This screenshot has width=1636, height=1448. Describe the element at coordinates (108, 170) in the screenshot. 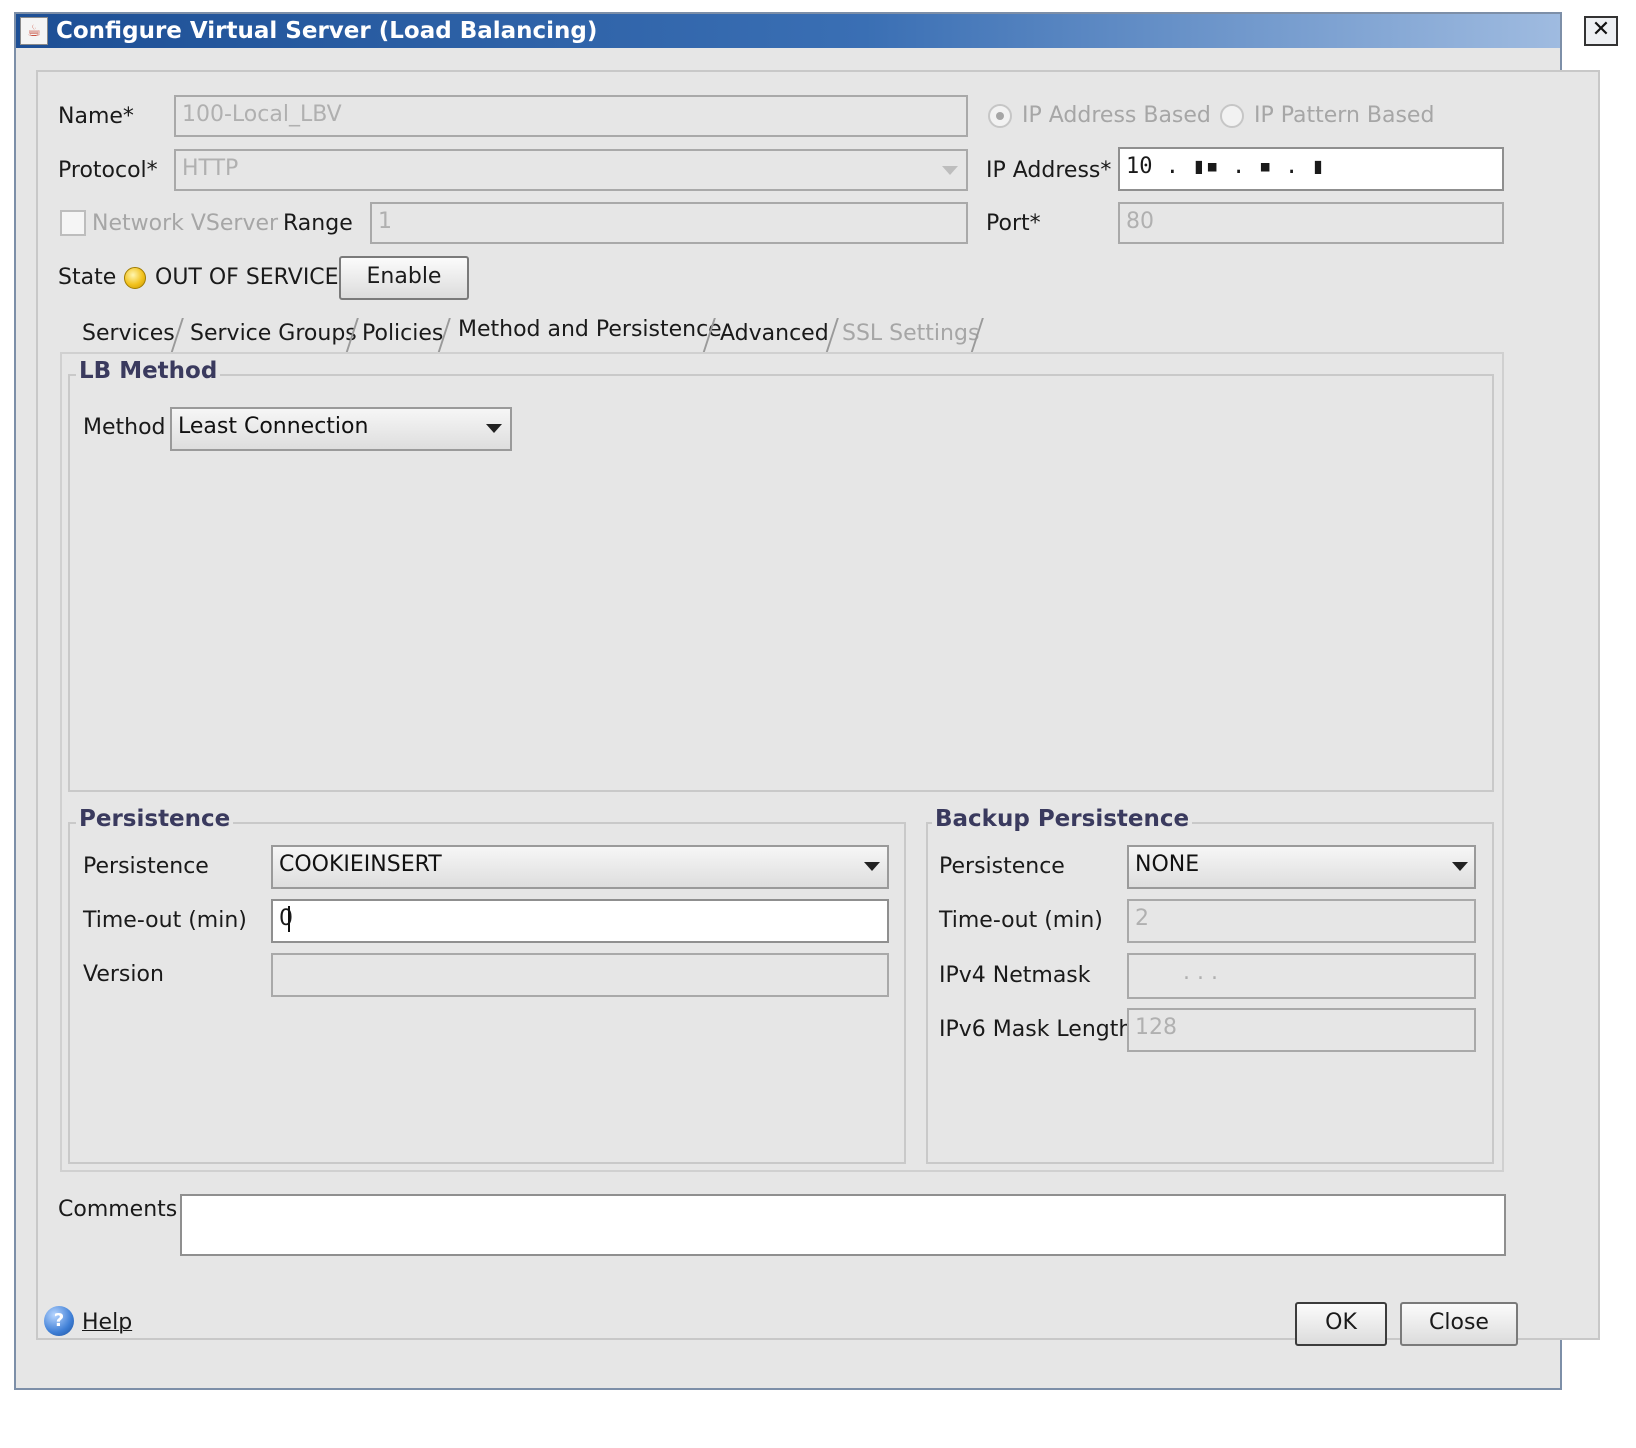

I see `protocol-label: Protocol*` at that location.